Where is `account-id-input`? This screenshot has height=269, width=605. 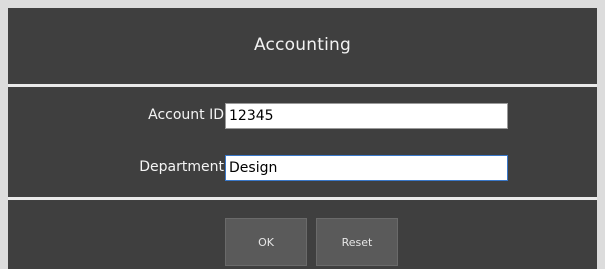
account-id-input is located at coordinates (366, 116).